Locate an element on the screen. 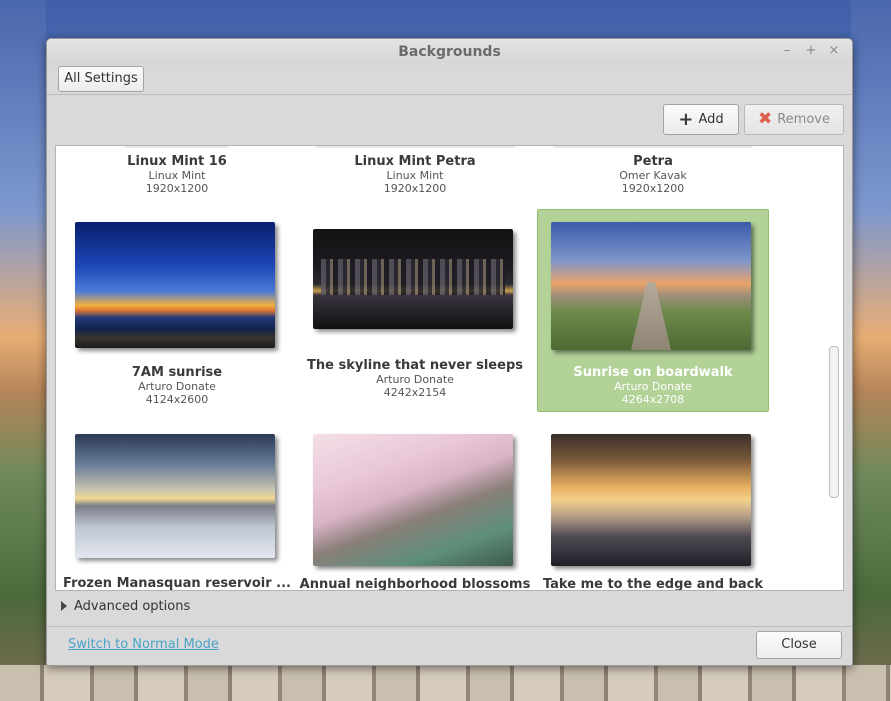  maximize-icon: + is located at coordinates (811, 51).